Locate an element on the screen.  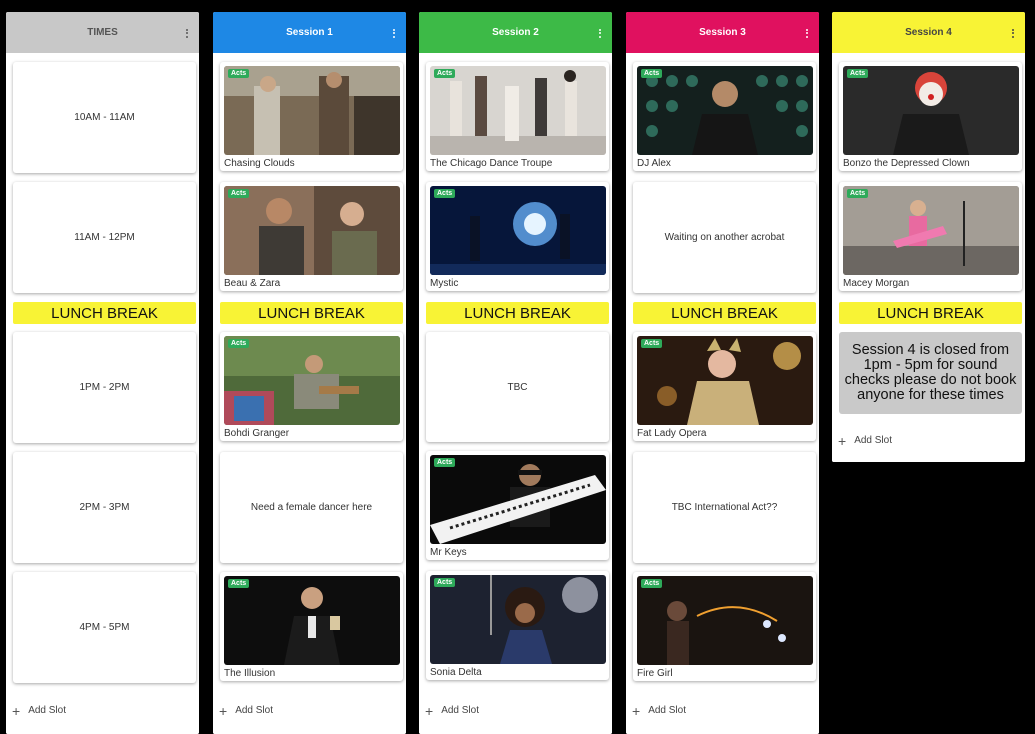
time-slot: 10AM - 11AM is located at coordinates (104, 117).